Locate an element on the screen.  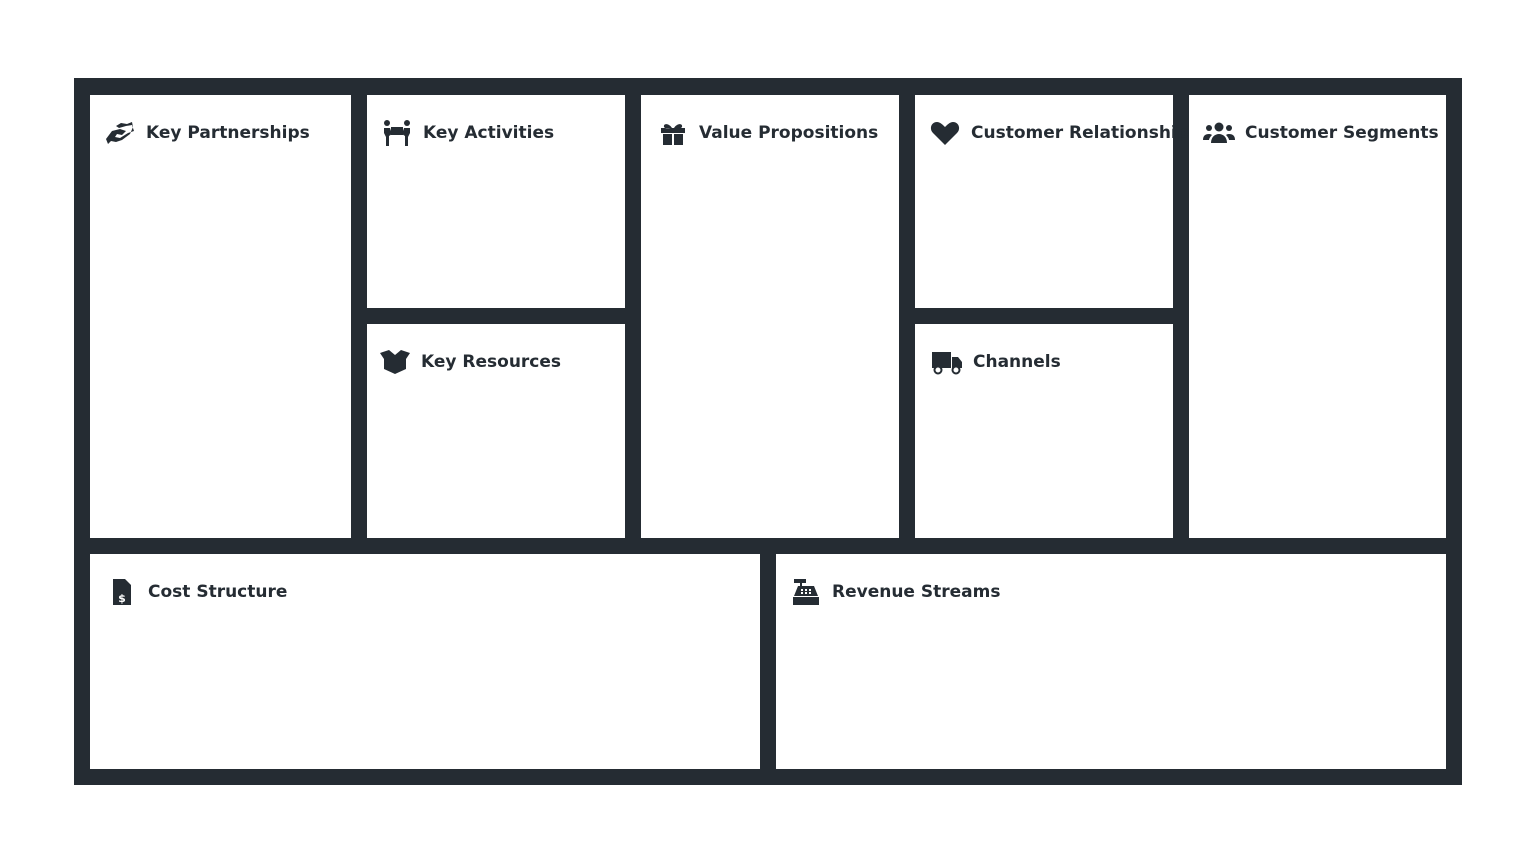
block-title: Customer Segments is located at coordinates (1342, 133).